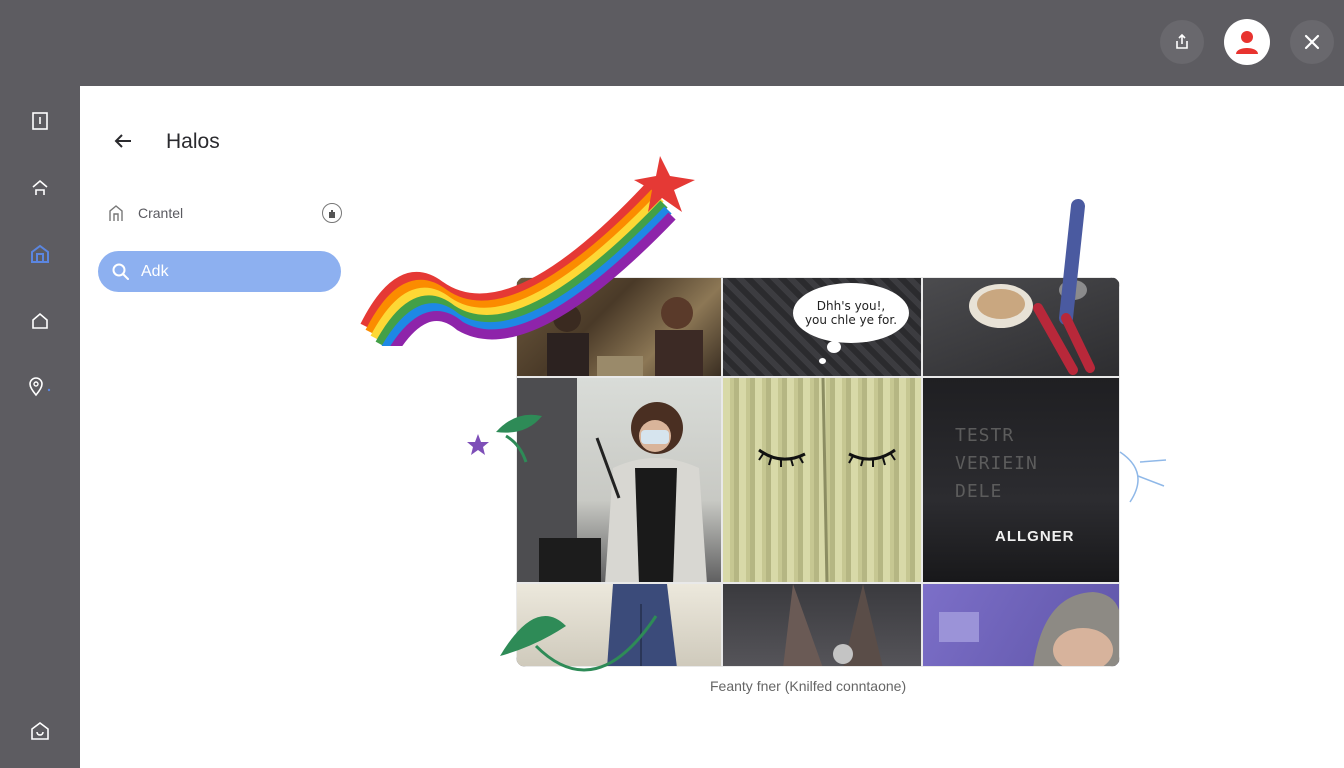  I want to click on close-icon, so click(1312, 42).